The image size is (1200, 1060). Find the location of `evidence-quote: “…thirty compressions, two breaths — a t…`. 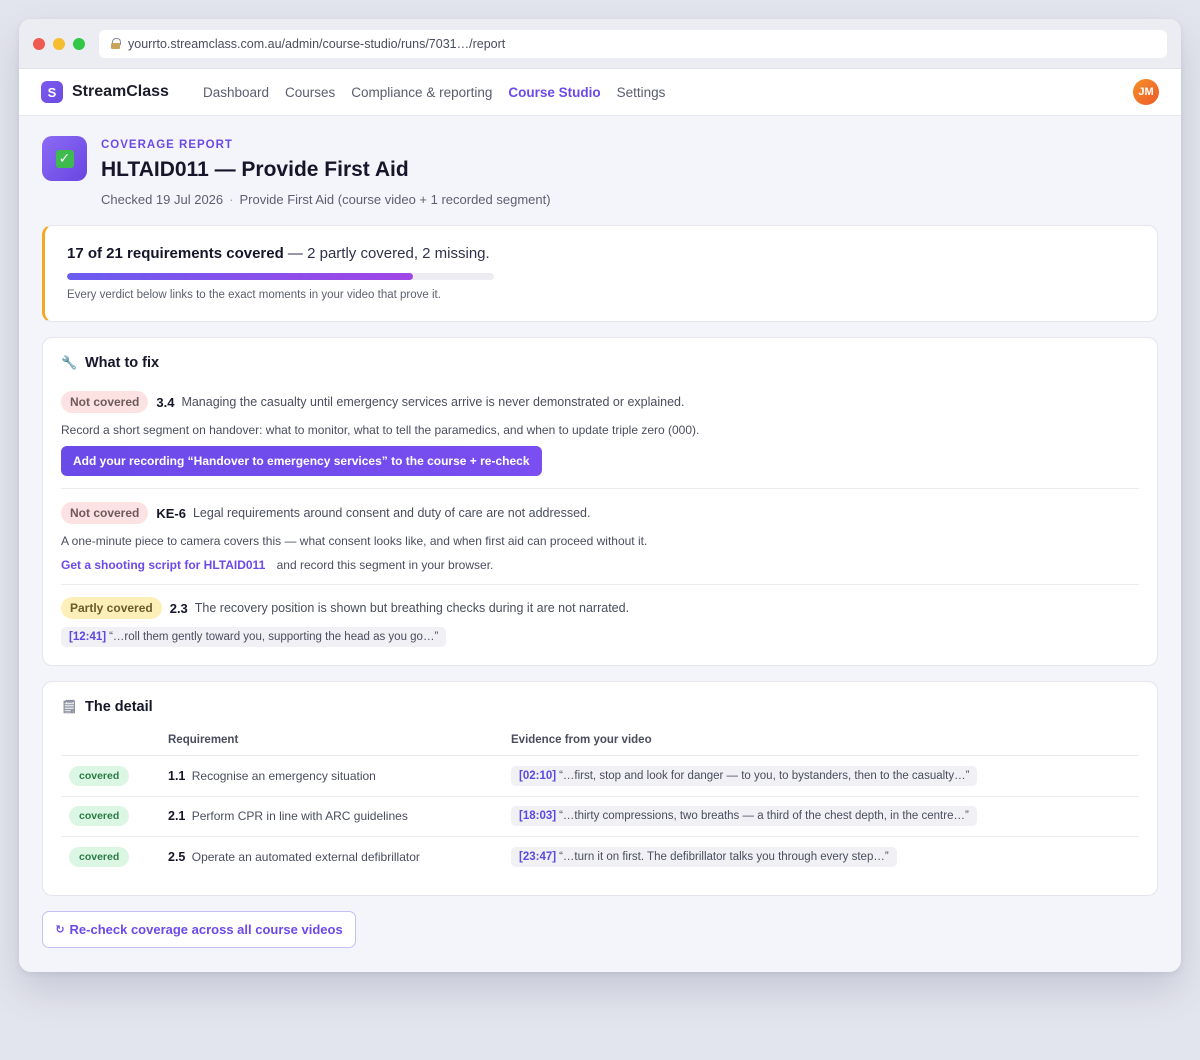

evidence-quote: “…thirty compressions, two breaths — a t… is located at coordinates (764, 816).